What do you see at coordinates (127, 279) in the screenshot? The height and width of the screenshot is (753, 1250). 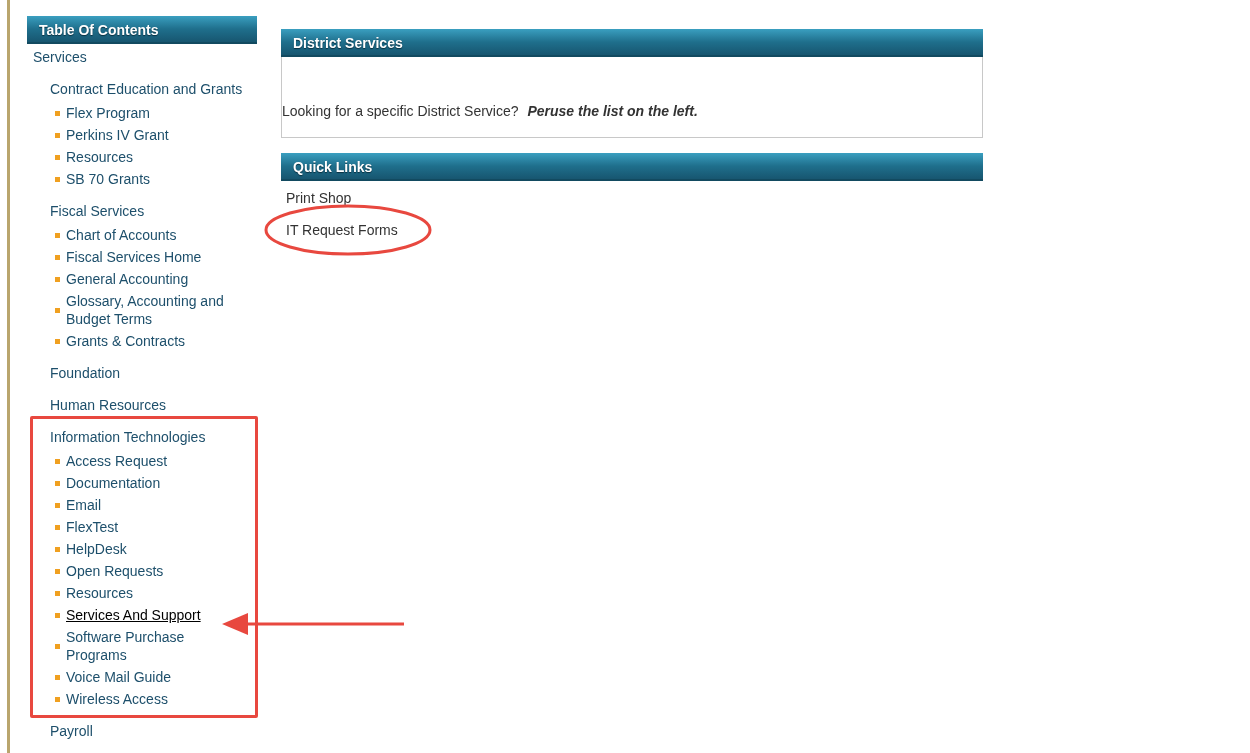 I see `sidebar-link: General Accounting` at bounding box center [127, 279].